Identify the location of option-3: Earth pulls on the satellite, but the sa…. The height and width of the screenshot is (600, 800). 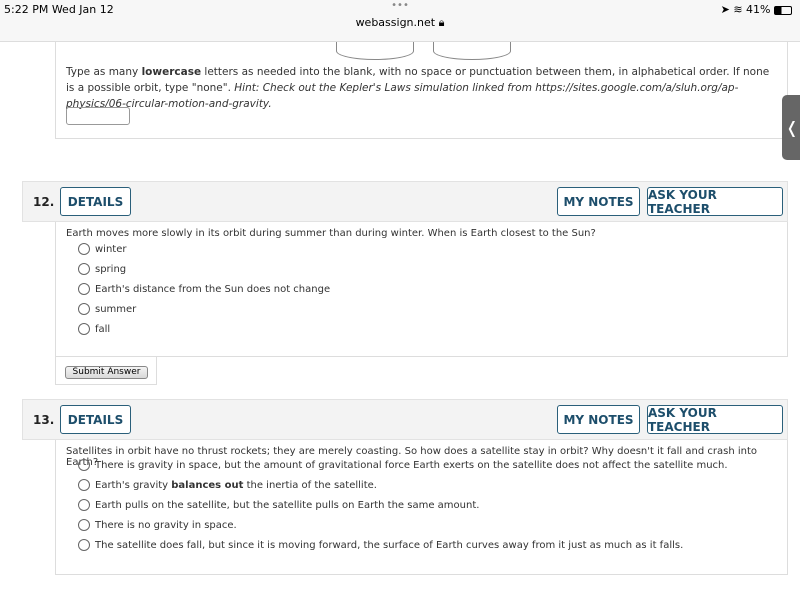
(278, 505).